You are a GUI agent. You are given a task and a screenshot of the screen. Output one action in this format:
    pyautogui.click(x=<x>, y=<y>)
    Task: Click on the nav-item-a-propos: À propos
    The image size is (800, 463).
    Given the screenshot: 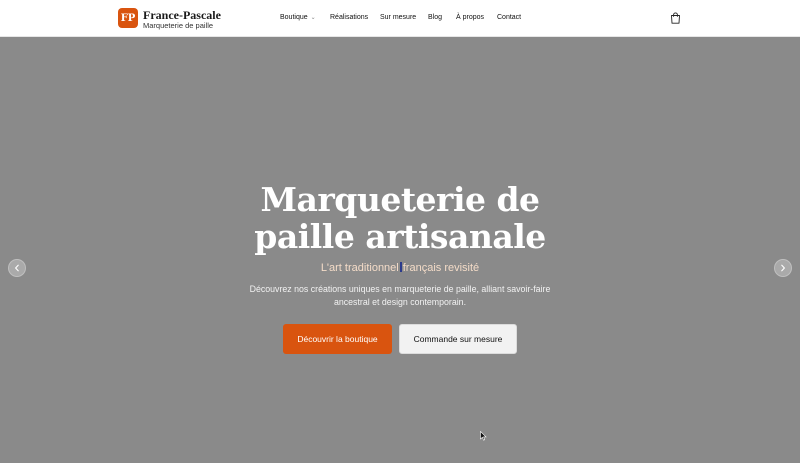 What is the action you would take?
    pyautogui.click(x=470, y=17)
    